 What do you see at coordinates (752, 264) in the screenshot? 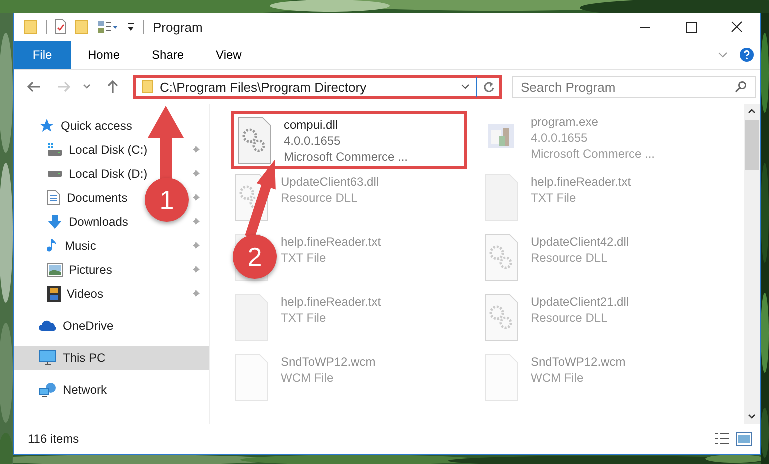
I see `scrollbar` at bounding box center [752, 264].